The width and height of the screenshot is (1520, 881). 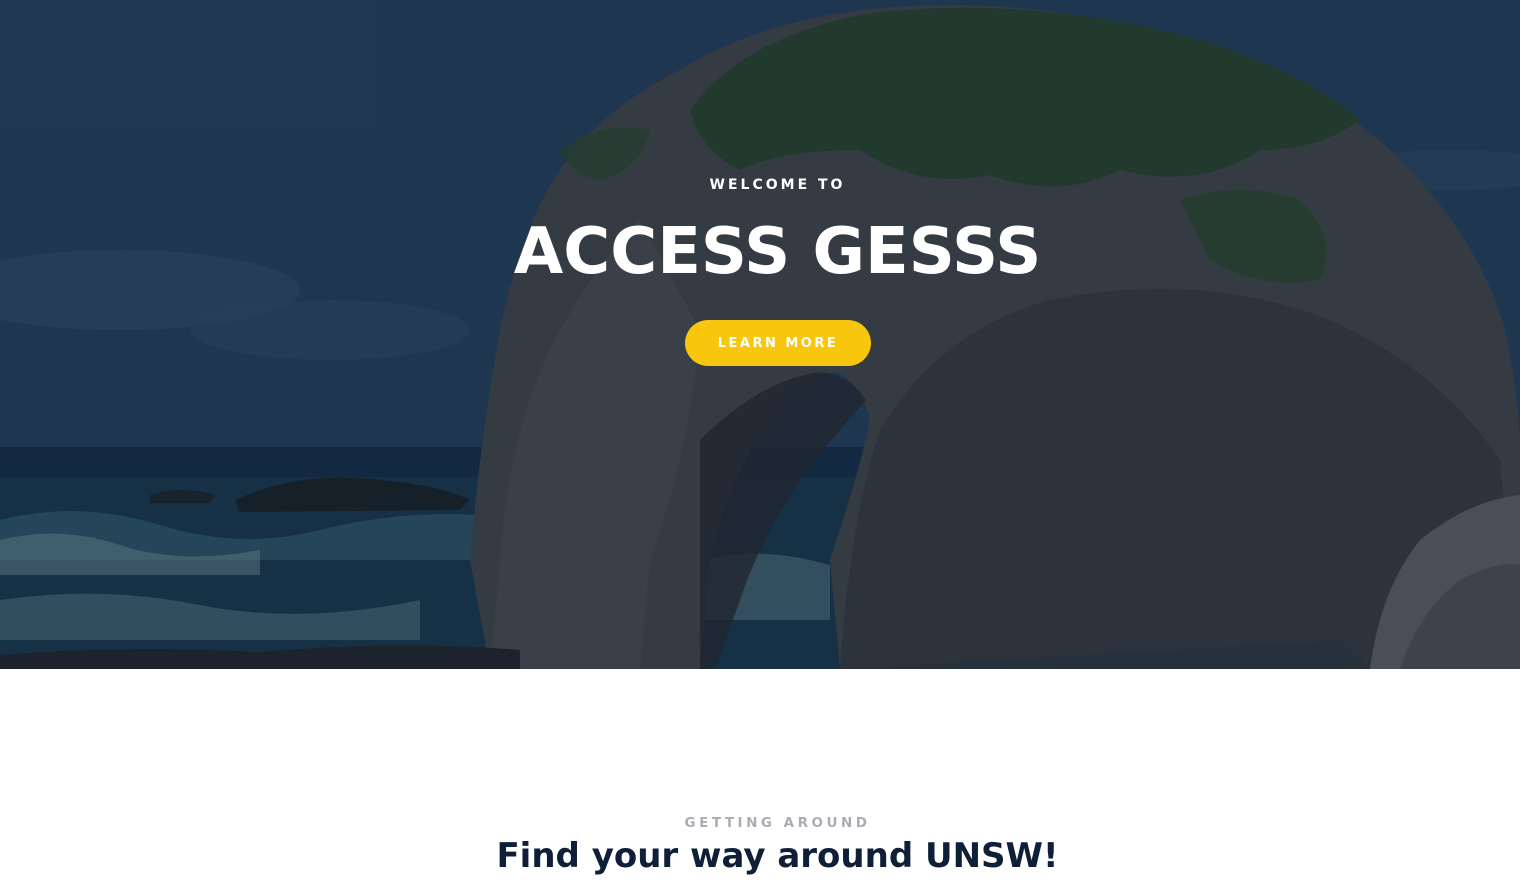 What do you see at coordinates (777, 185) in the screenshot?
I see `hero-welcome-label: WELCOME TO` at bounding box center [777, 185].